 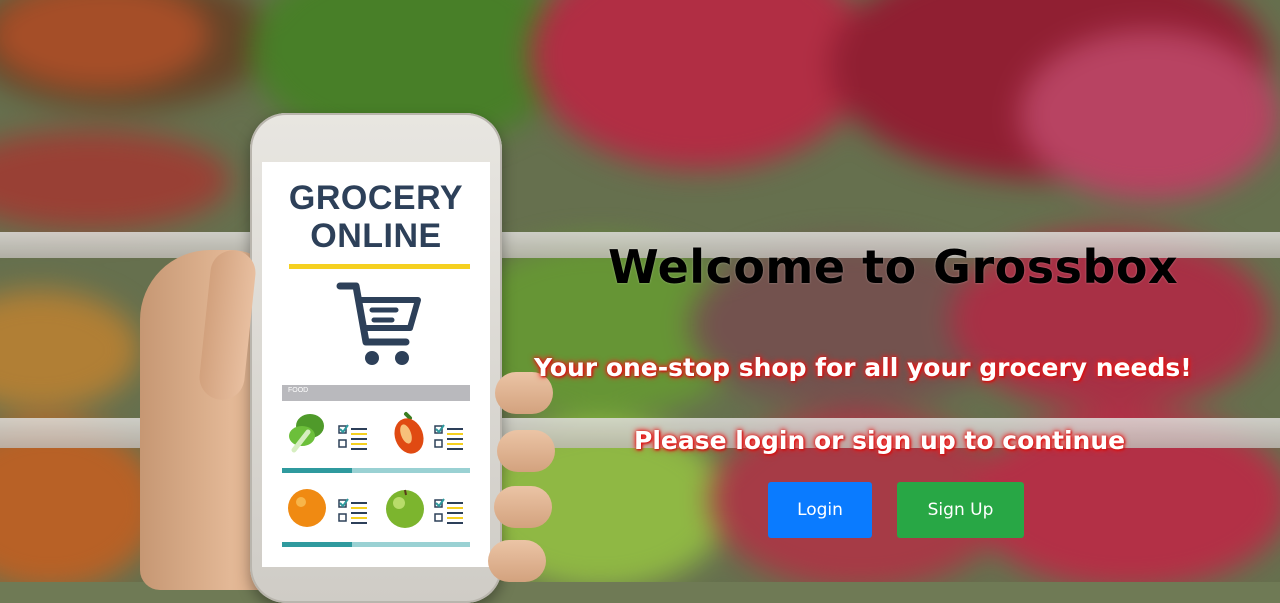 I want to click on accent-bar, so click(x=379, y=266).